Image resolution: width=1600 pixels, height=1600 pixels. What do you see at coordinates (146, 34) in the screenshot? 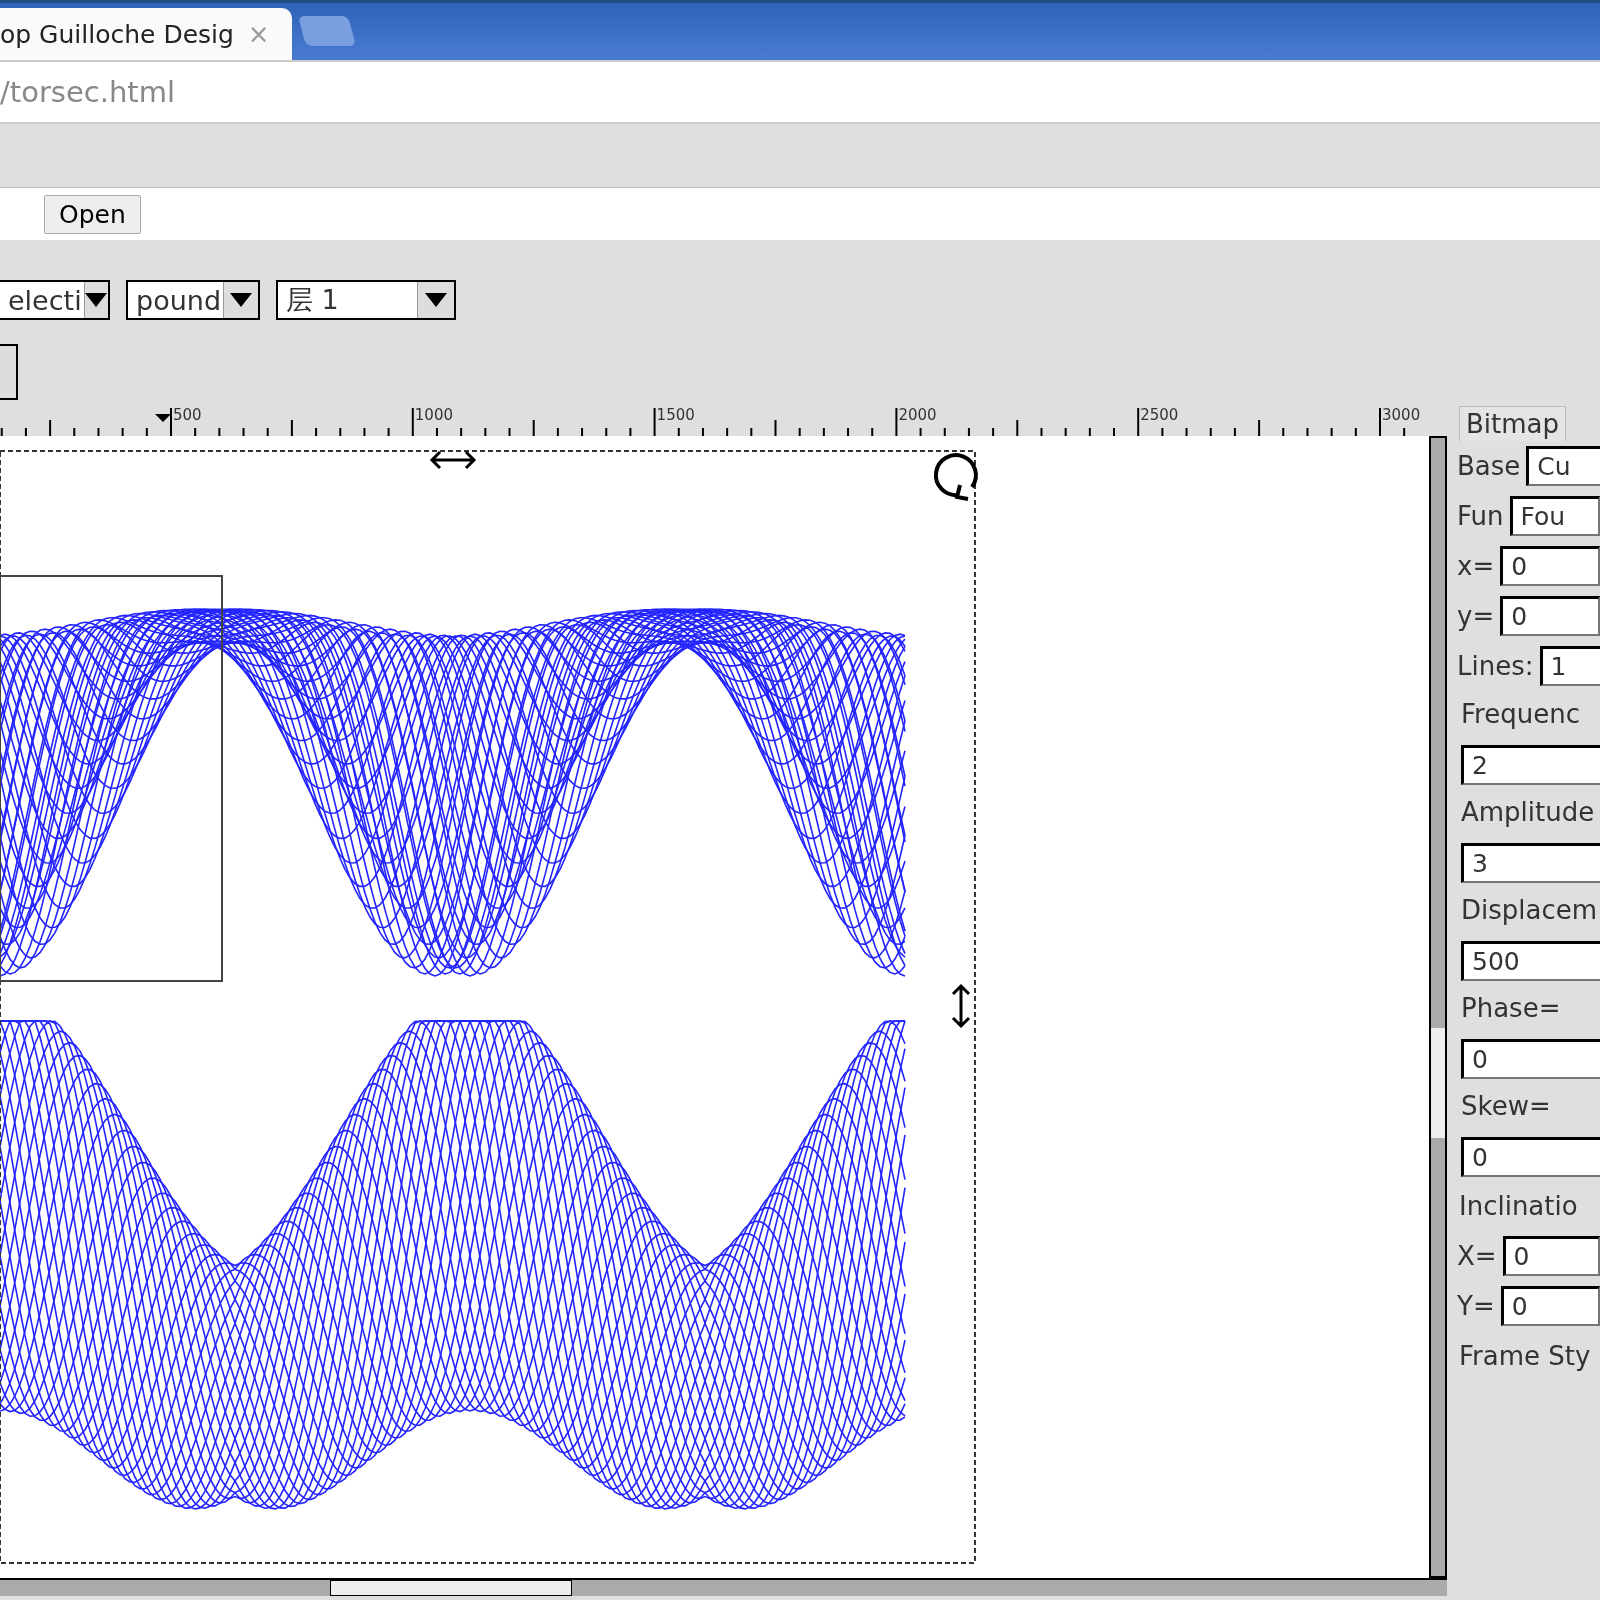
I see `browser-tab: op Guilloche Desig ×` at bounding box center [146, 34].